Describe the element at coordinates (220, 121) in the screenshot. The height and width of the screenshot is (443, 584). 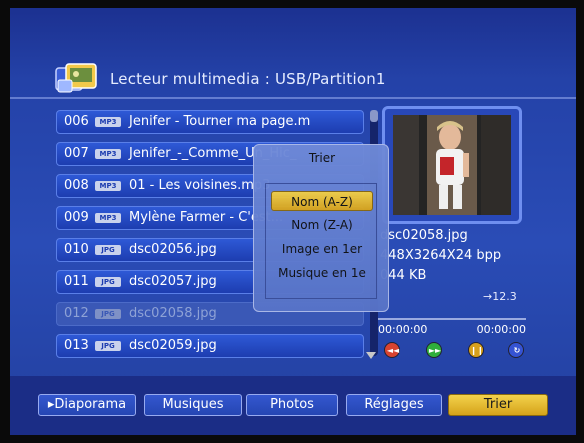
I see `file-name: Jenifer - Tourner ma page.m` at that location.